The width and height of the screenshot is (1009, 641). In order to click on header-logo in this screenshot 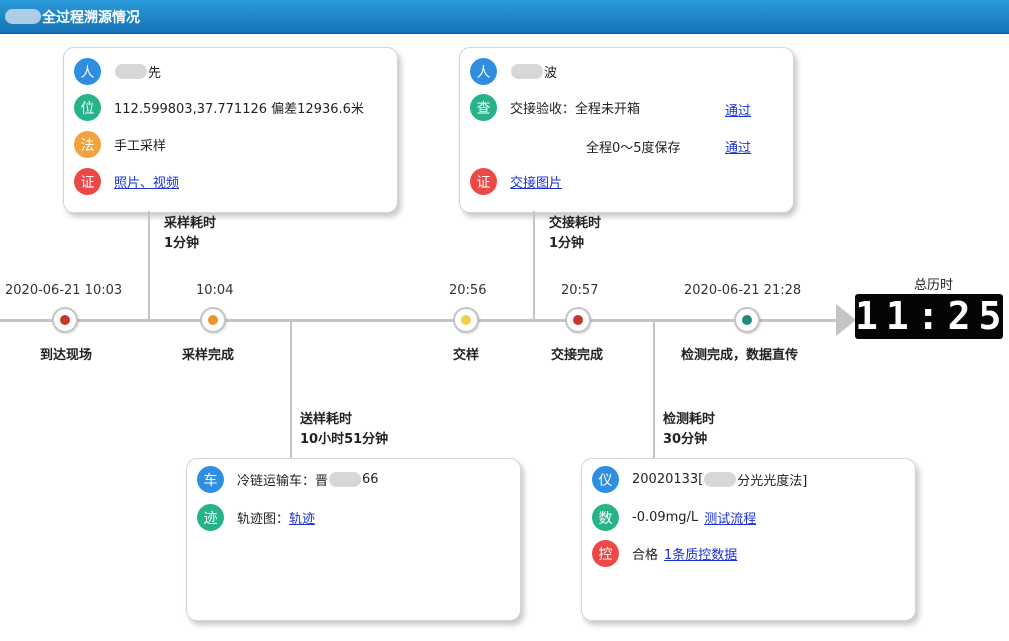, I will do `click(23, 16)`.